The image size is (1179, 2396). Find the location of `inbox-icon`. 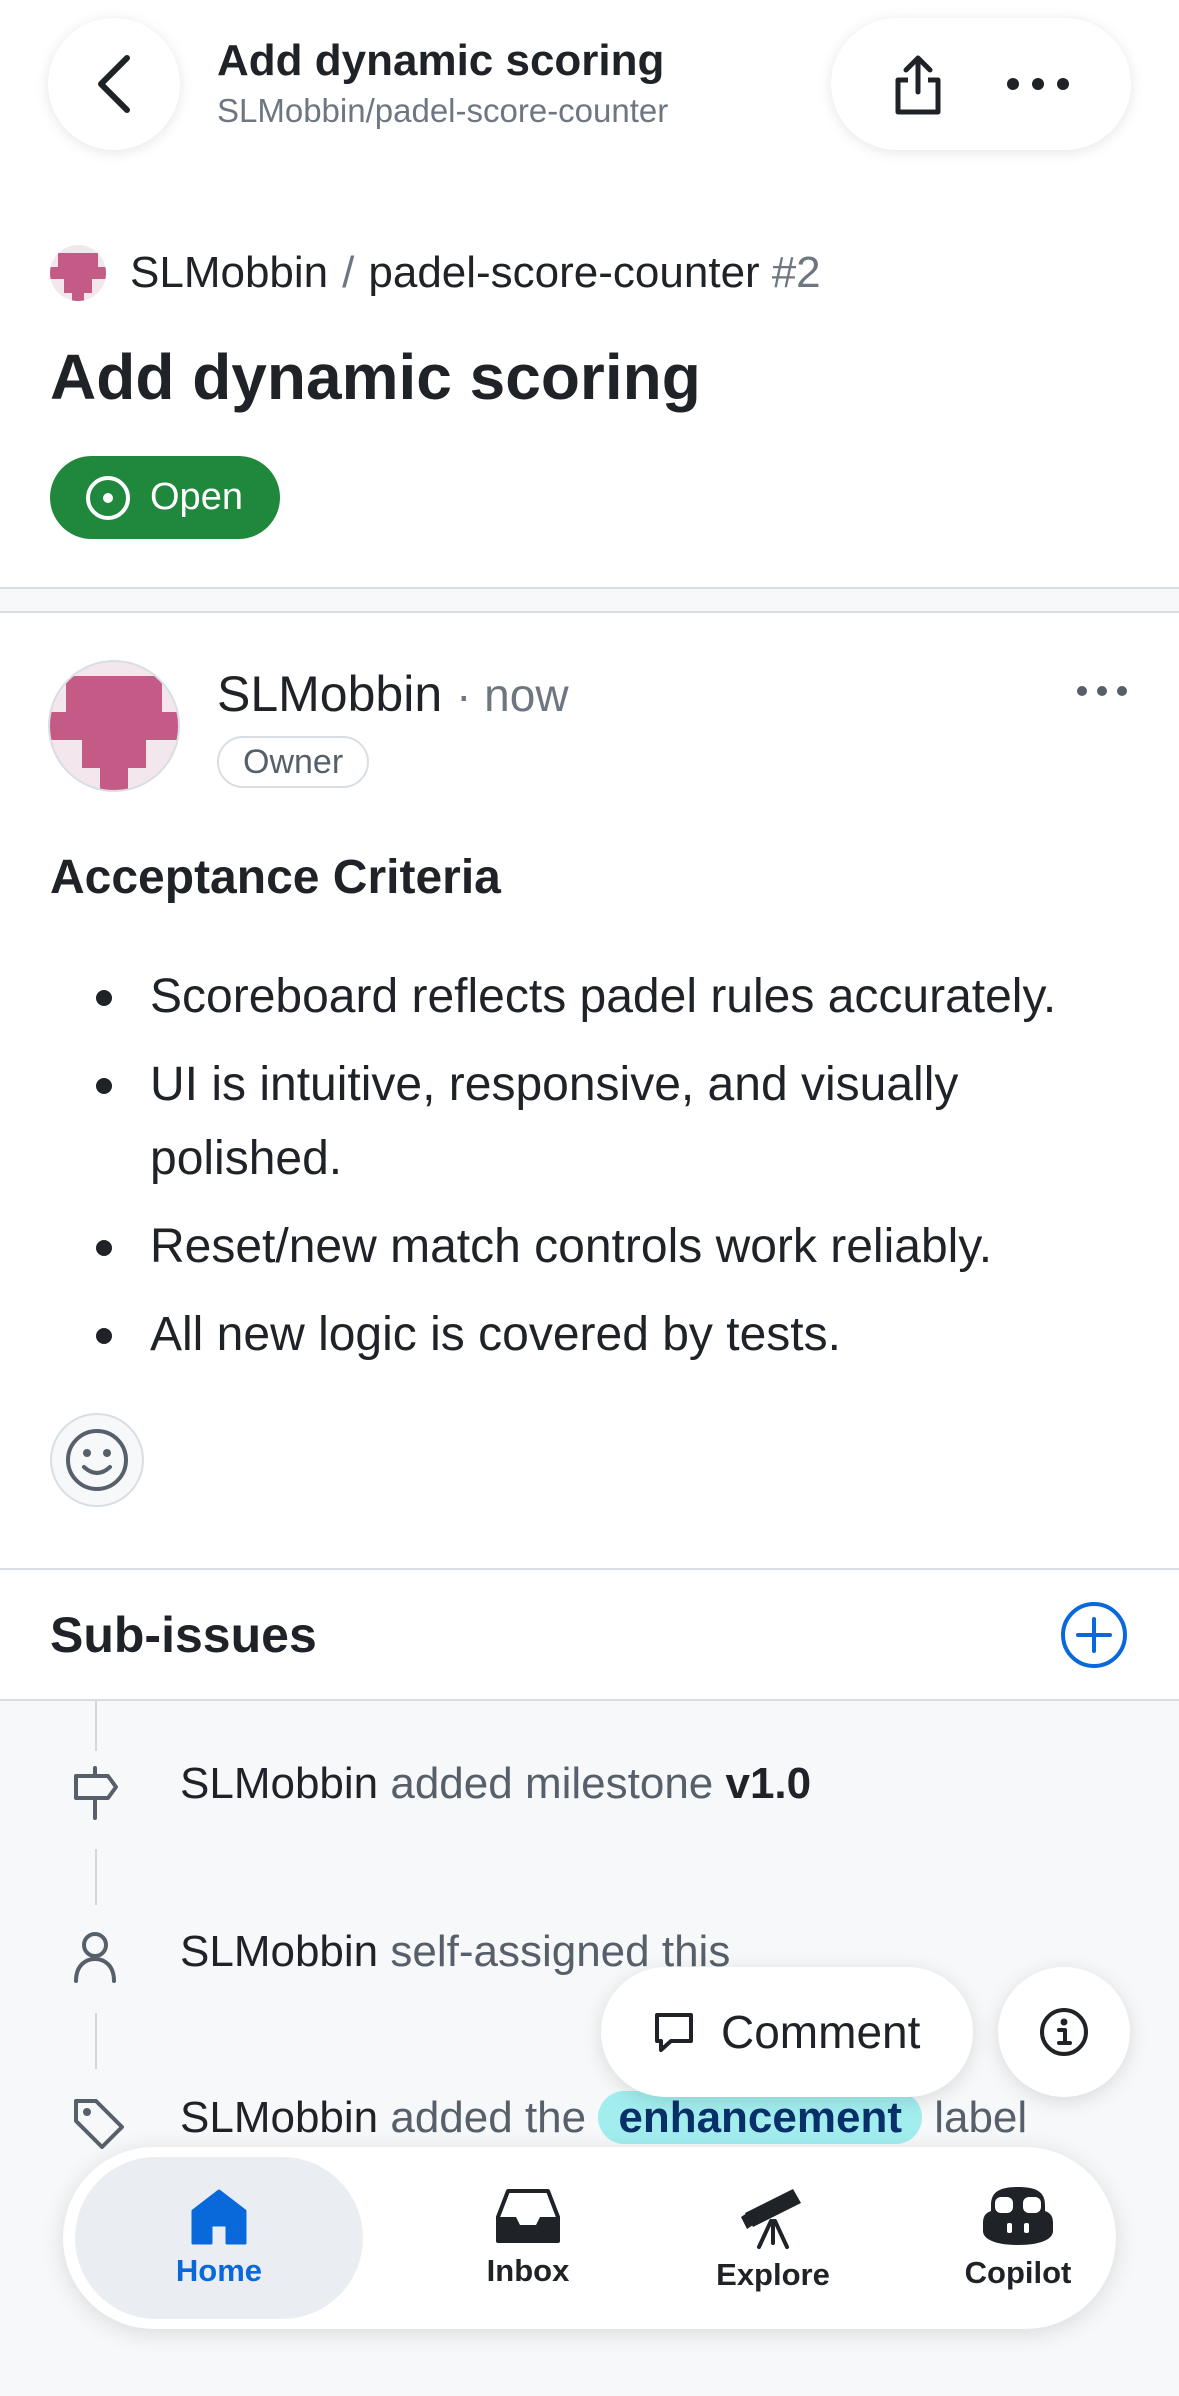

inbox-icon is located at coordinates (528, 2216).